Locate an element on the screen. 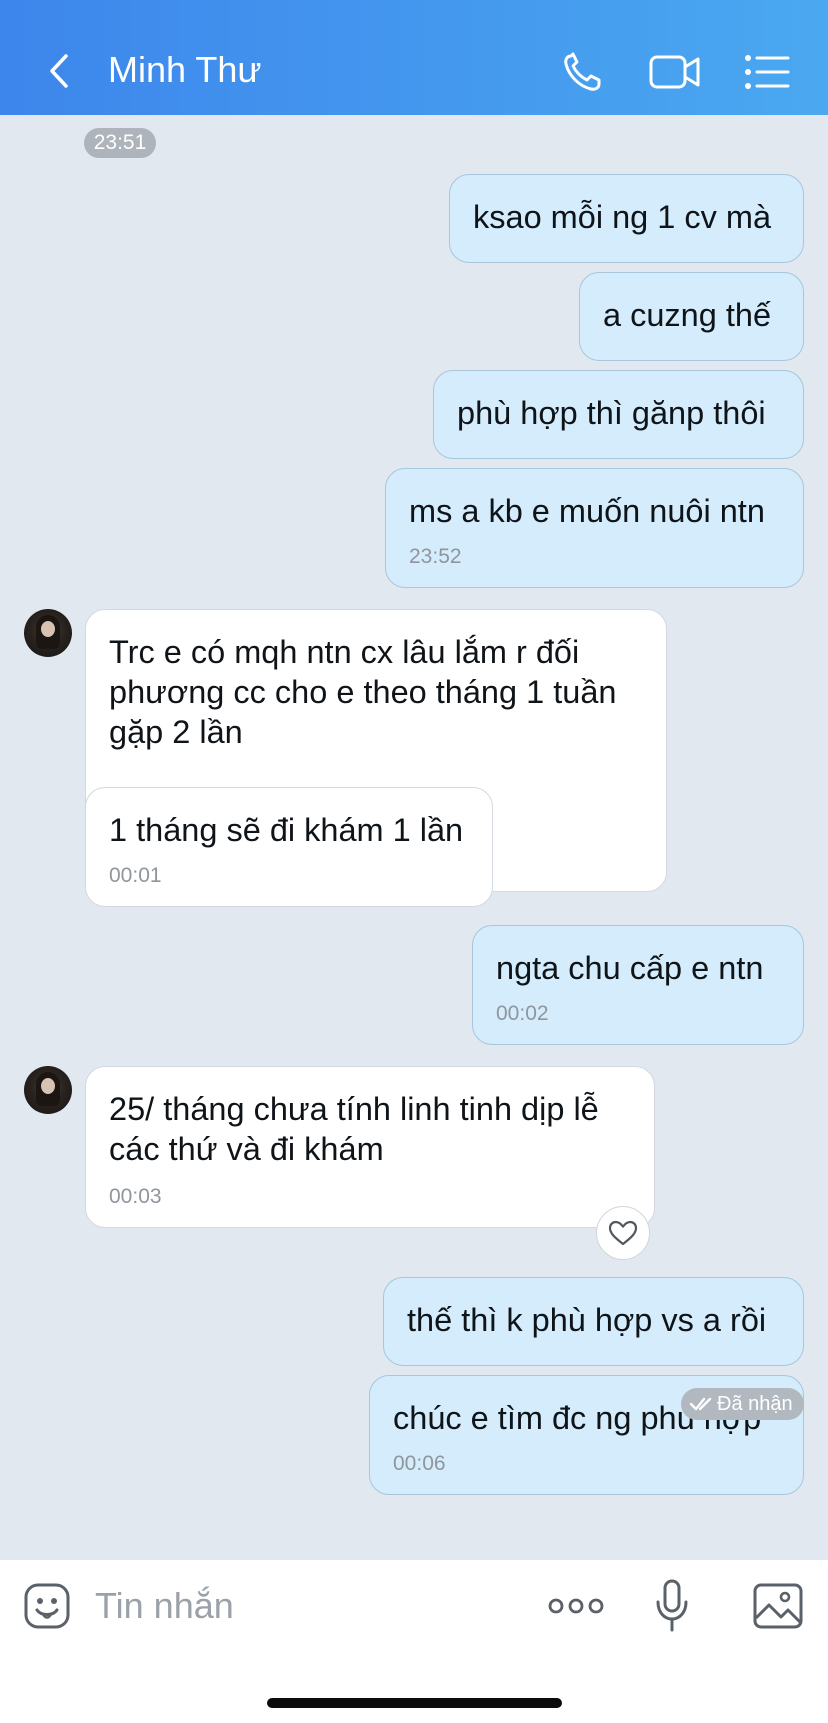 The height and width of the screenshot is (1723, 828). message-sent: a cuzng thế is located at coordinates (691, 316).